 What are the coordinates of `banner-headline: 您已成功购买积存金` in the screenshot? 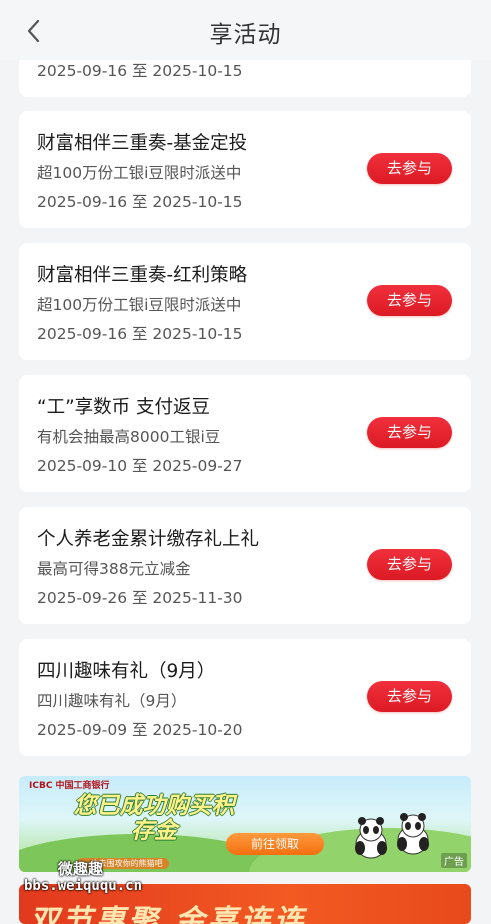 It's located at (154, 818).